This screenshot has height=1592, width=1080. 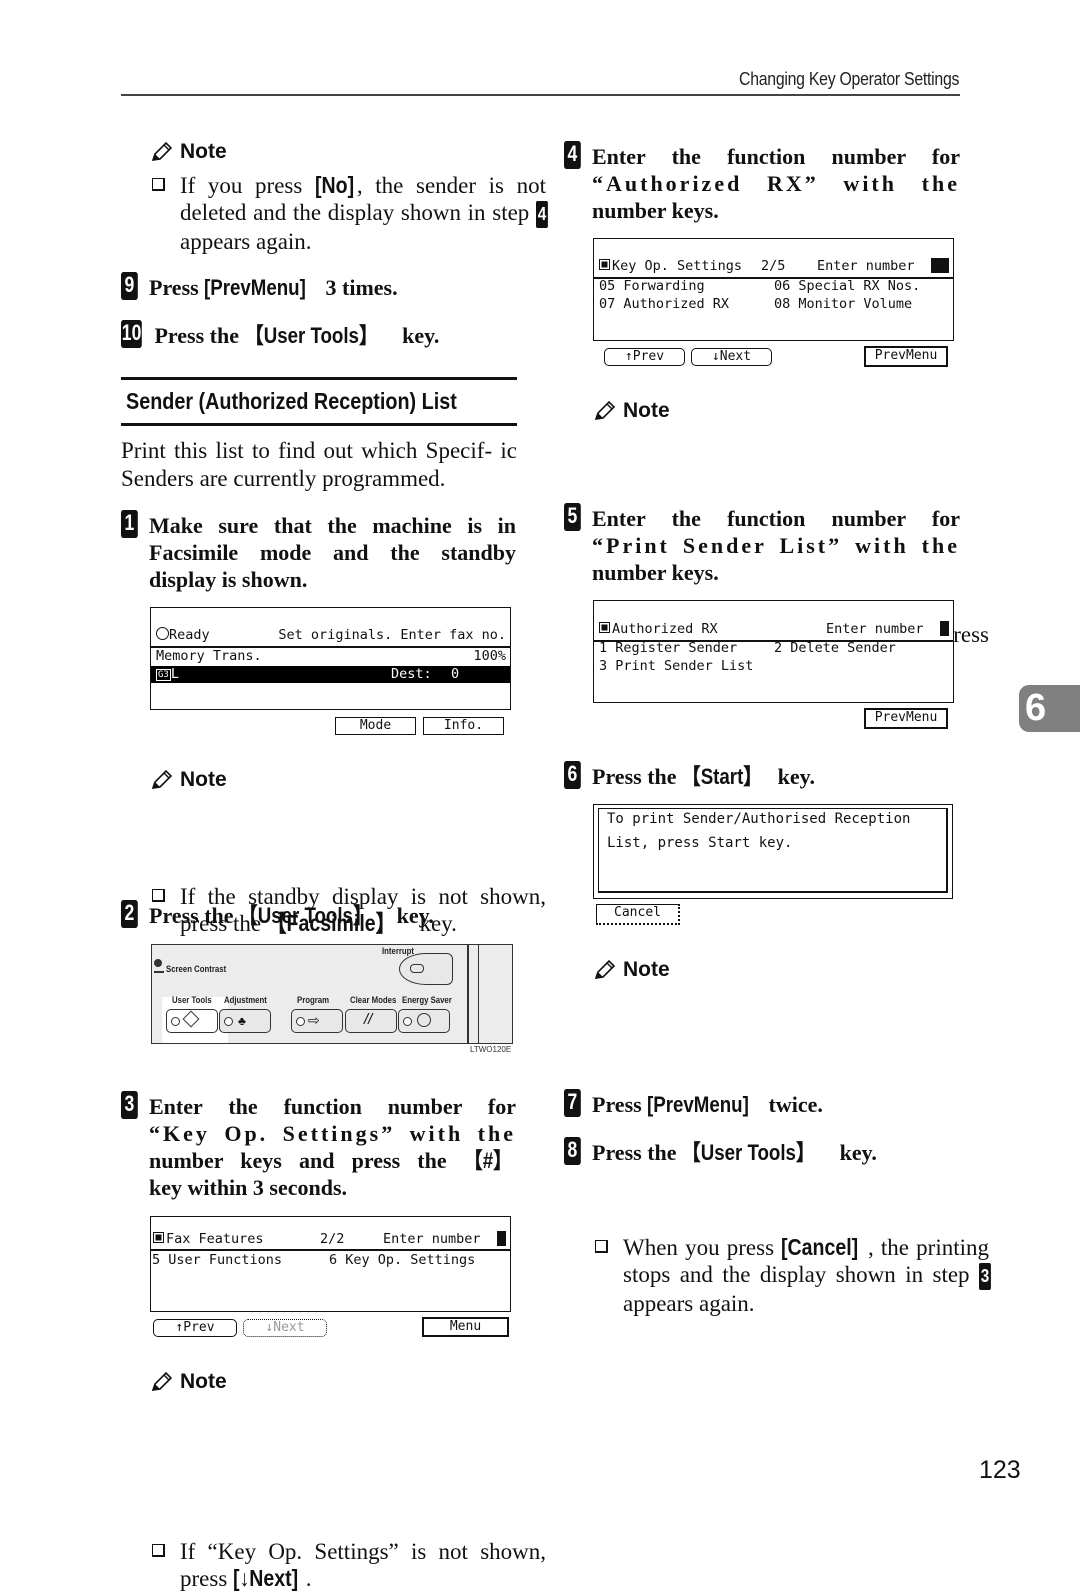 I want to click on energy-saver-key, so click(x=424, y=1021).